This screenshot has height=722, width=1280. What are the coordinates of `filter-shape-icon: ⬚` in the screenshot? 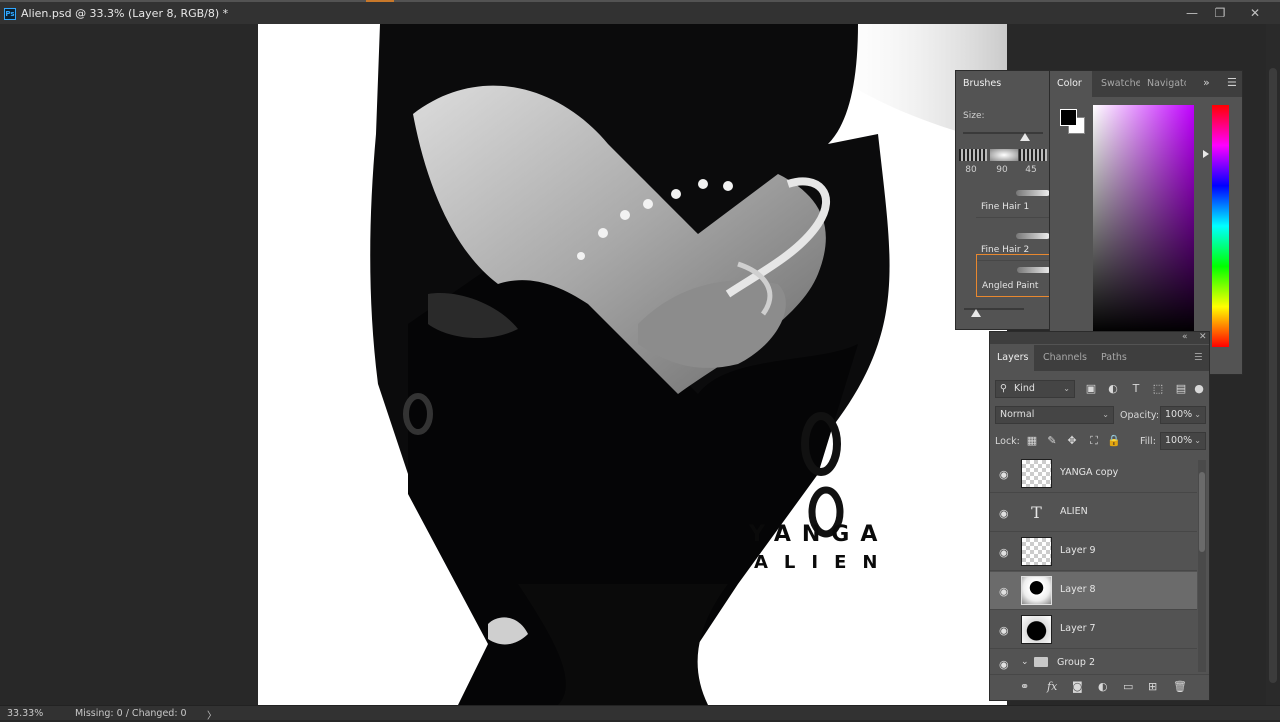 It's located at (1158, 389).